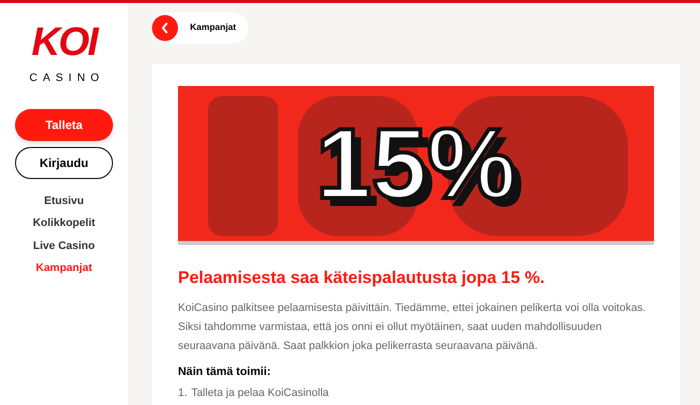  I want to click on nav-link: Etusivu, so click(64, 200).